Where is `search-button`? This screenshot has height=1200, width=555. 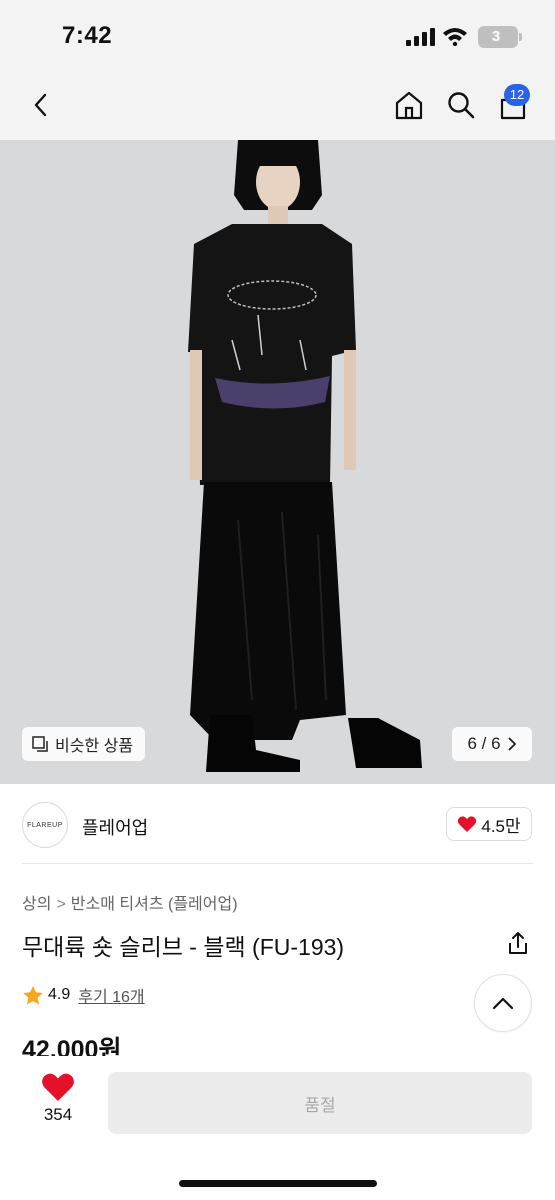 search-button is located at coordinates (461, 105).